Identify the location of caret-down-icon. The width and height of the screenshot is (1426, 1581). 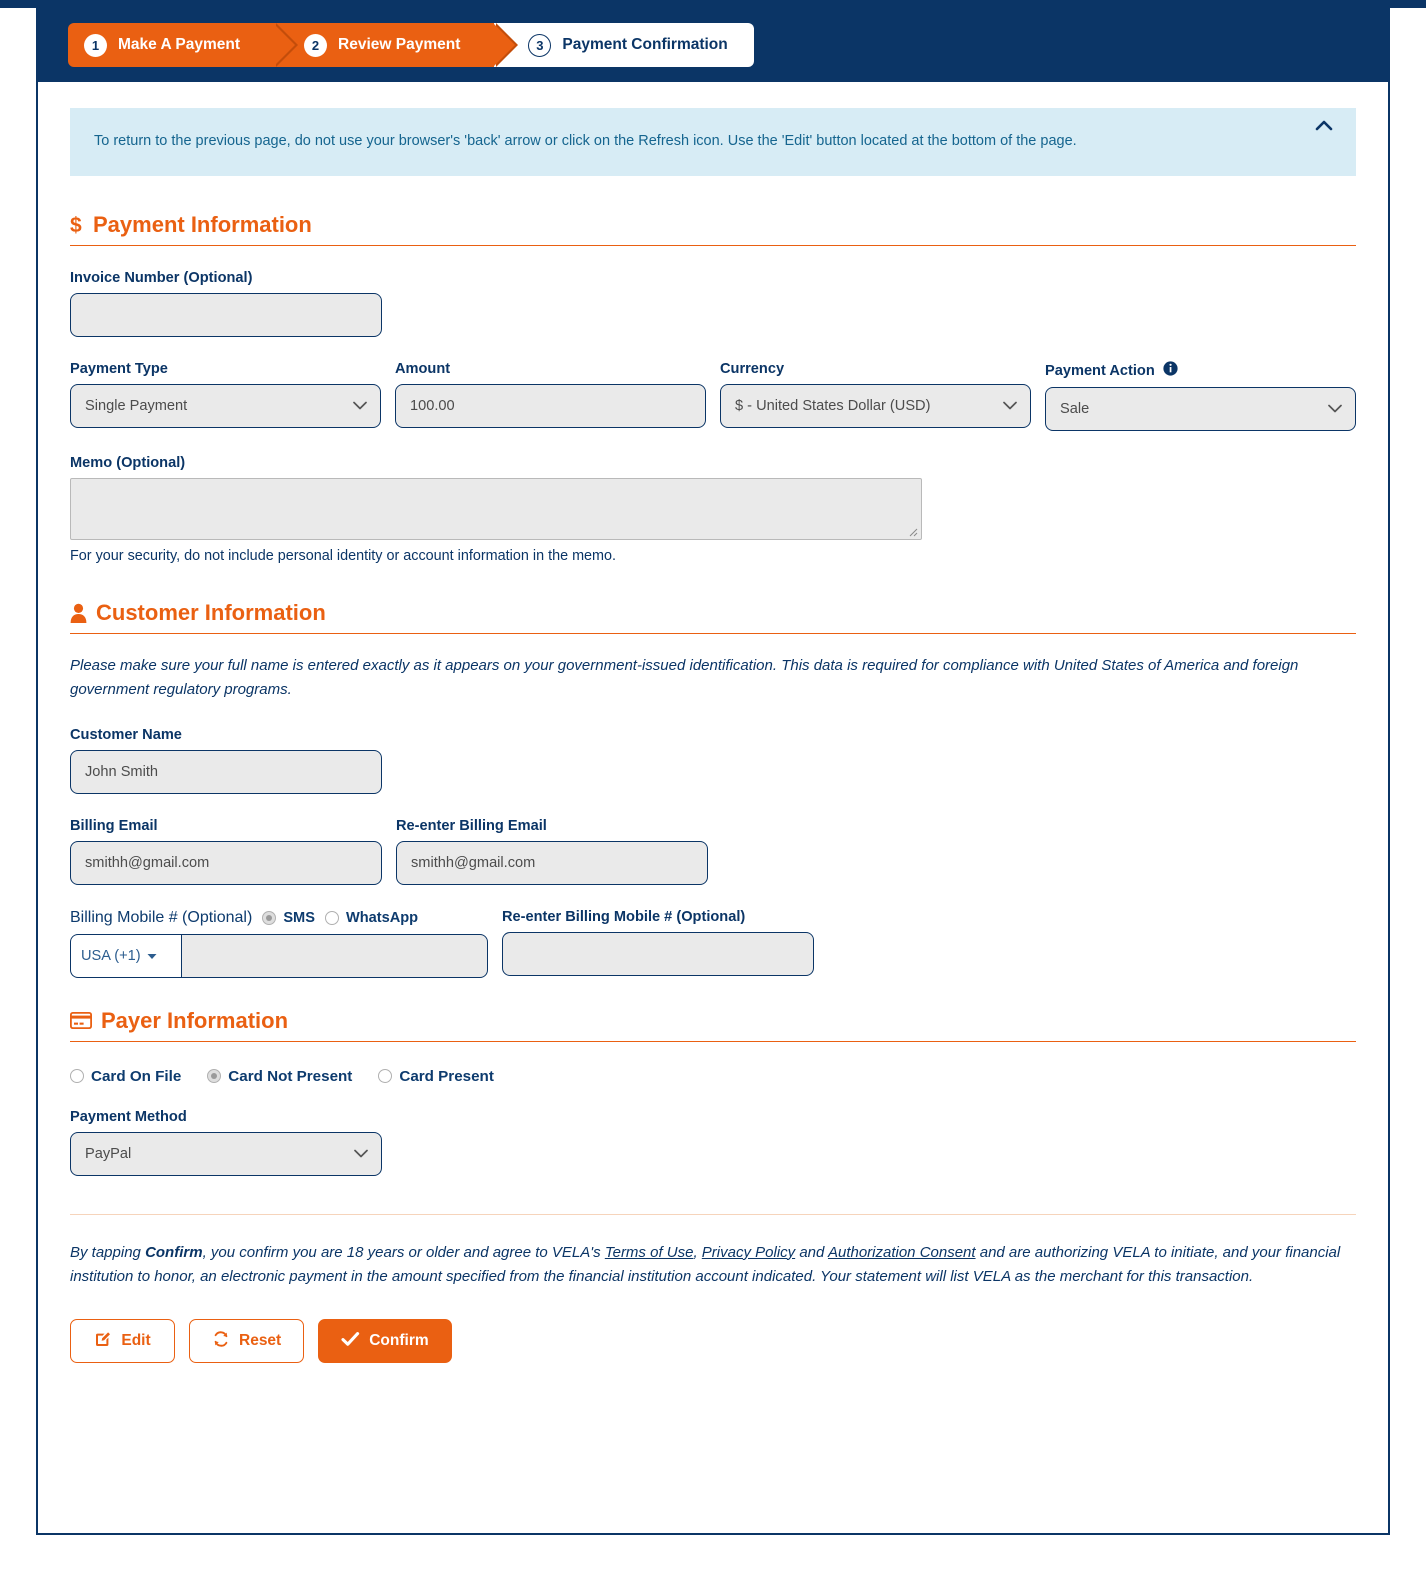
(152, 956).